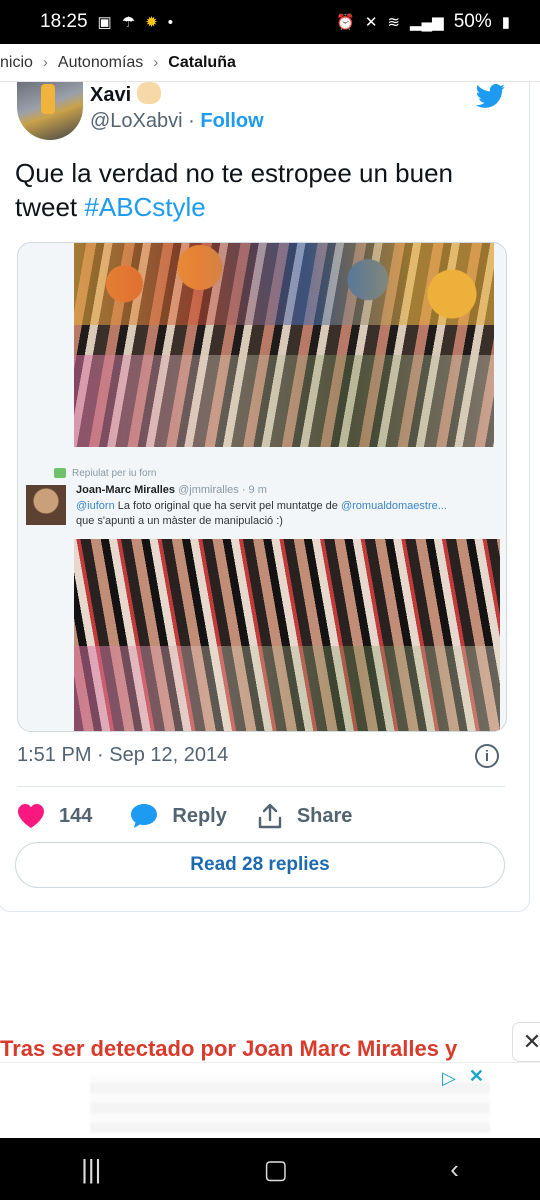 The height and width of the screenshot is (1200, 540). Describe the element at coordinates (476, 1076) in the screenshot. I see `ad-close-icon: ✕` at that location.